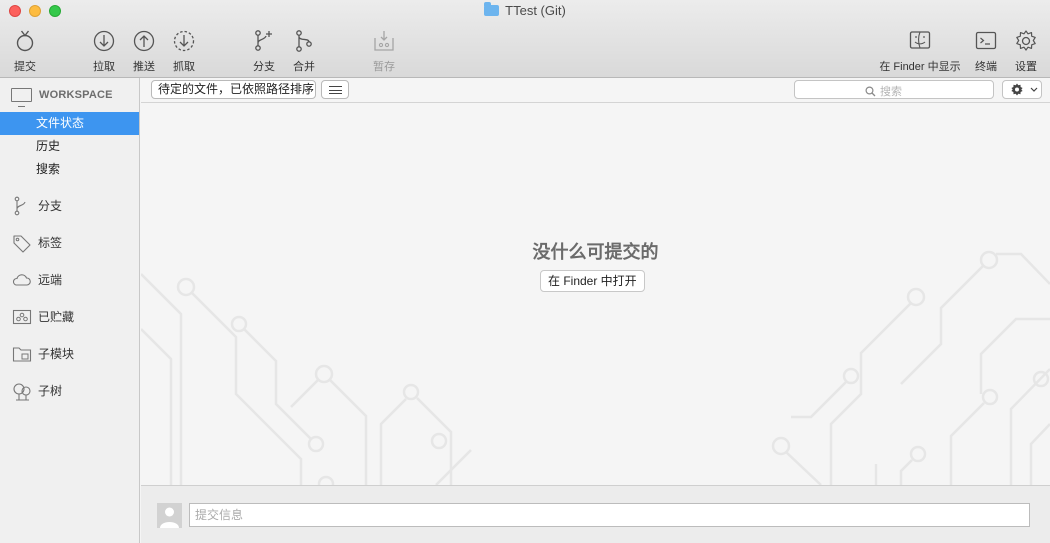 The height and width of the screenshot is (543, 1050). Describe the element at coordinates (25, 41) in the screenshot. I see `commit-icon` at that location.